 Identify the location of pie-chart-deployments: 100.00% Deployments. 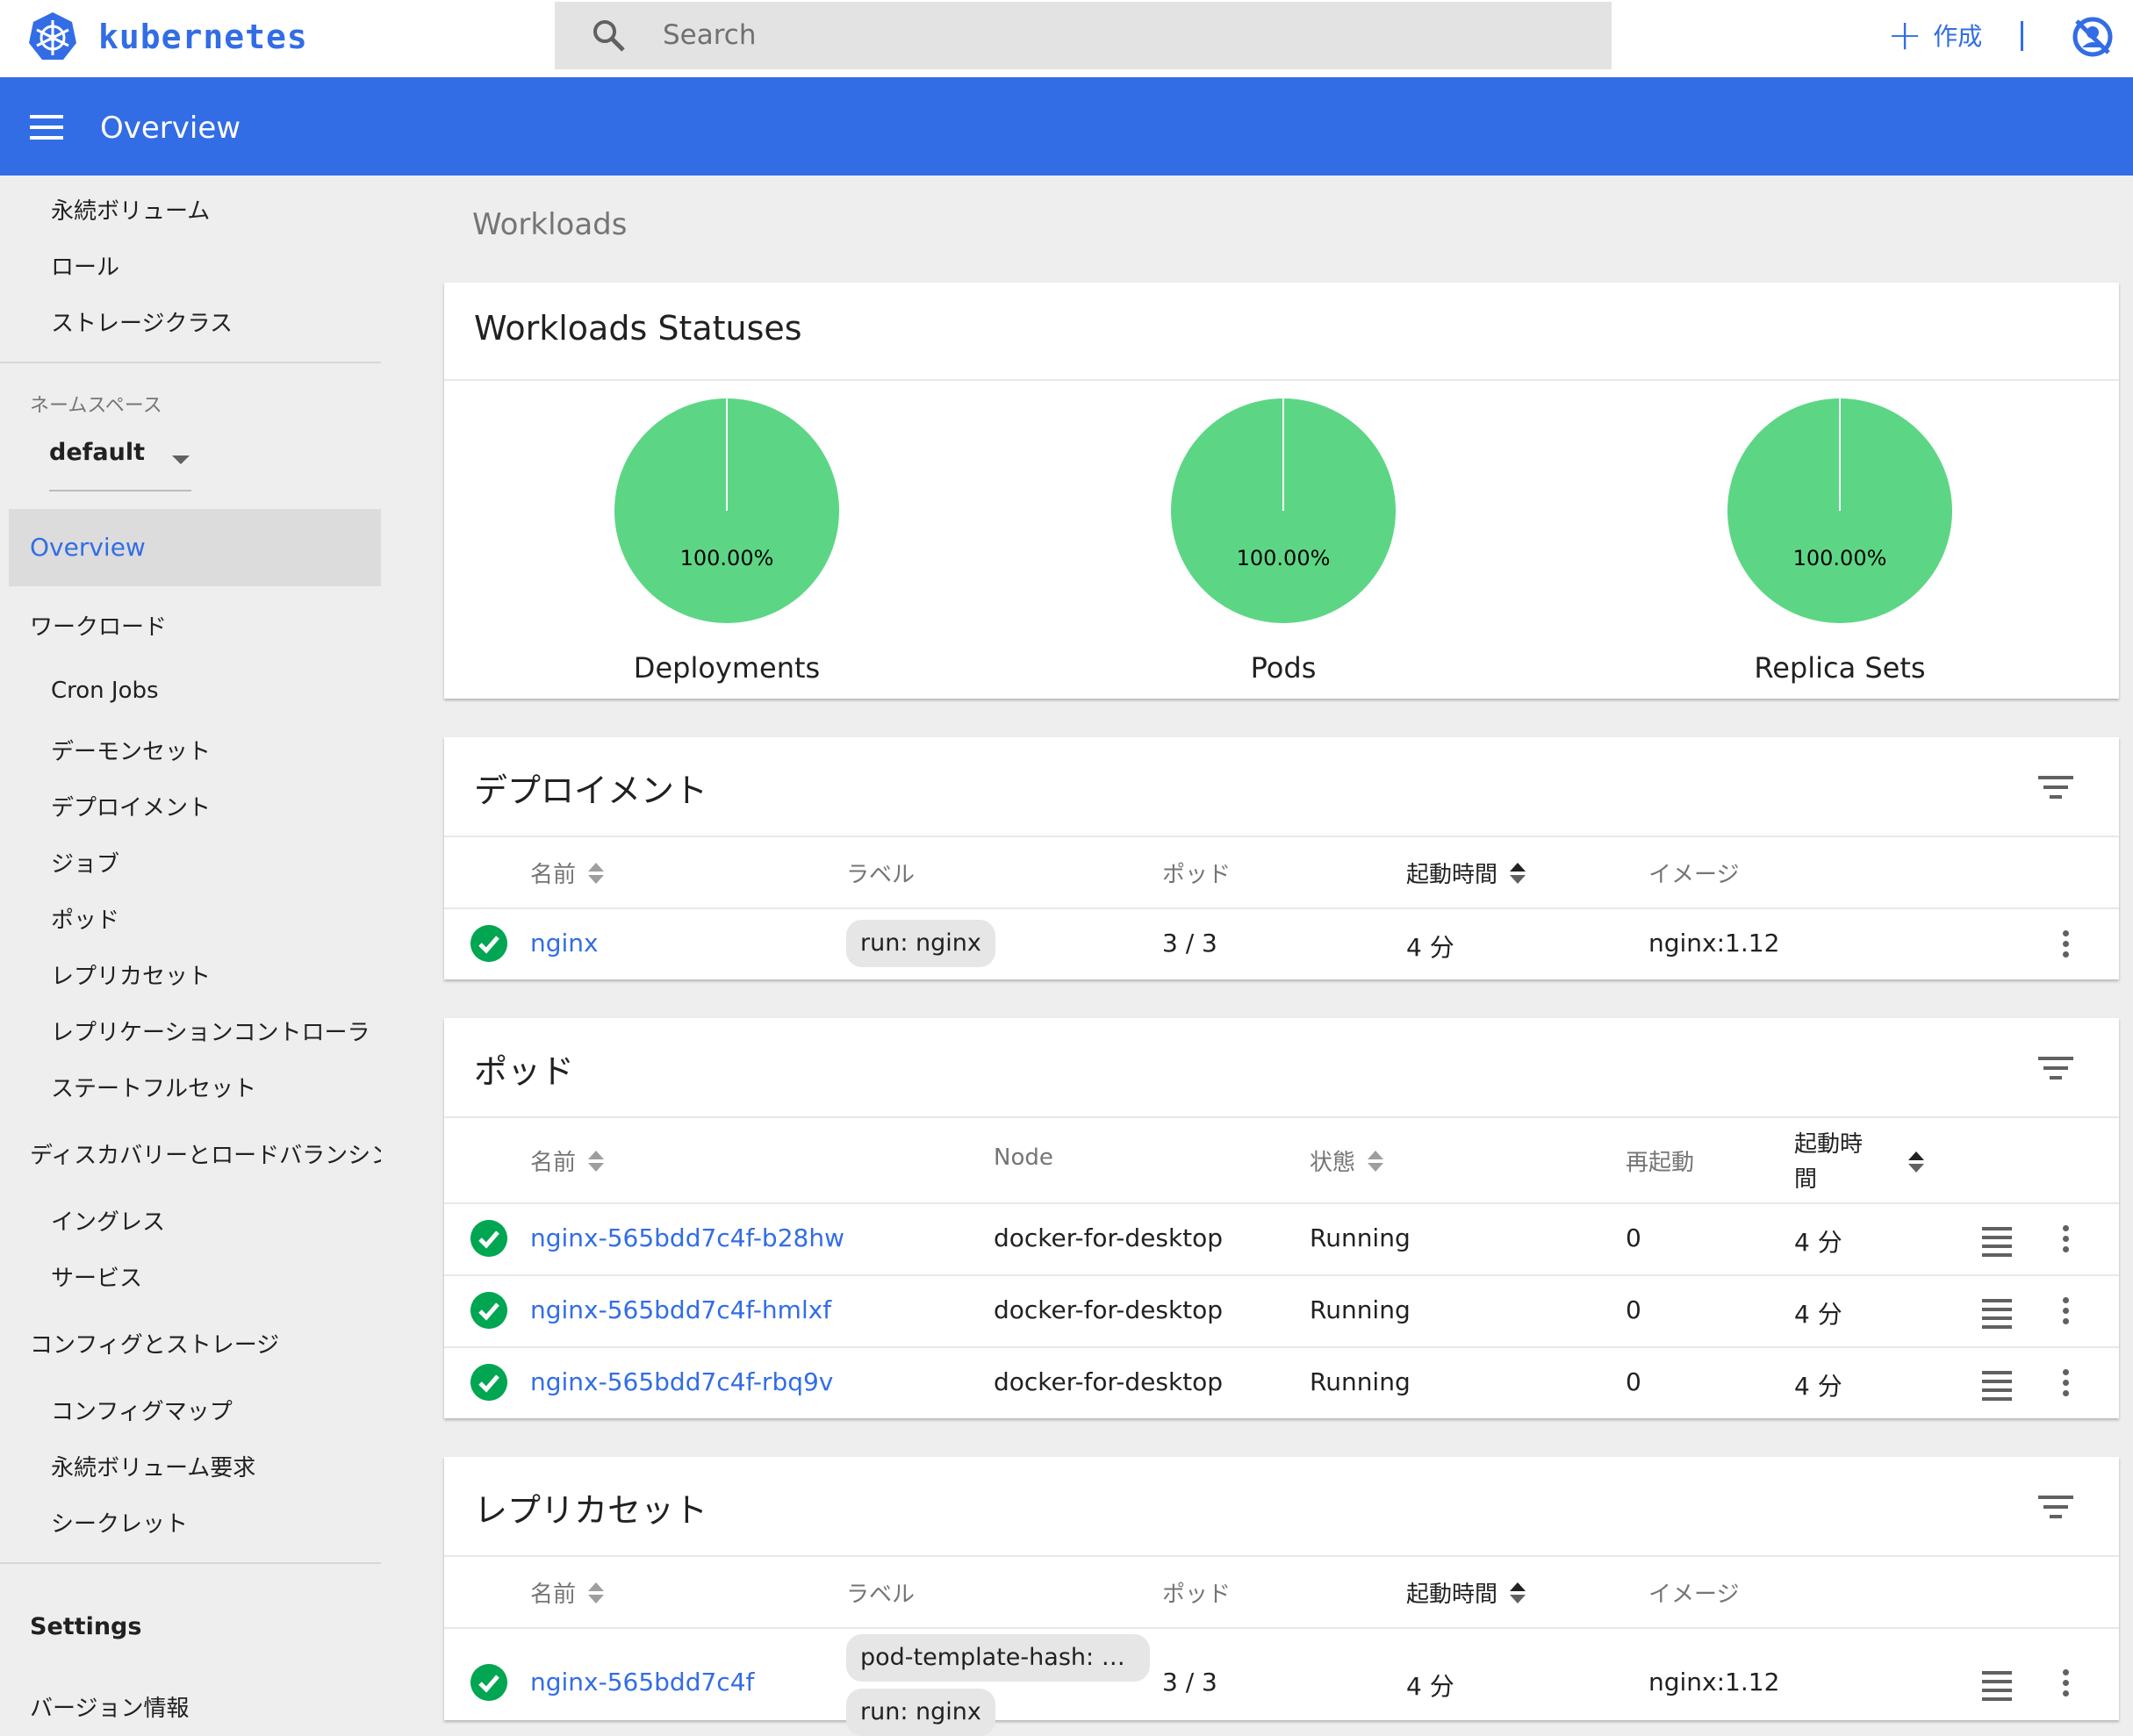
(727, 541).